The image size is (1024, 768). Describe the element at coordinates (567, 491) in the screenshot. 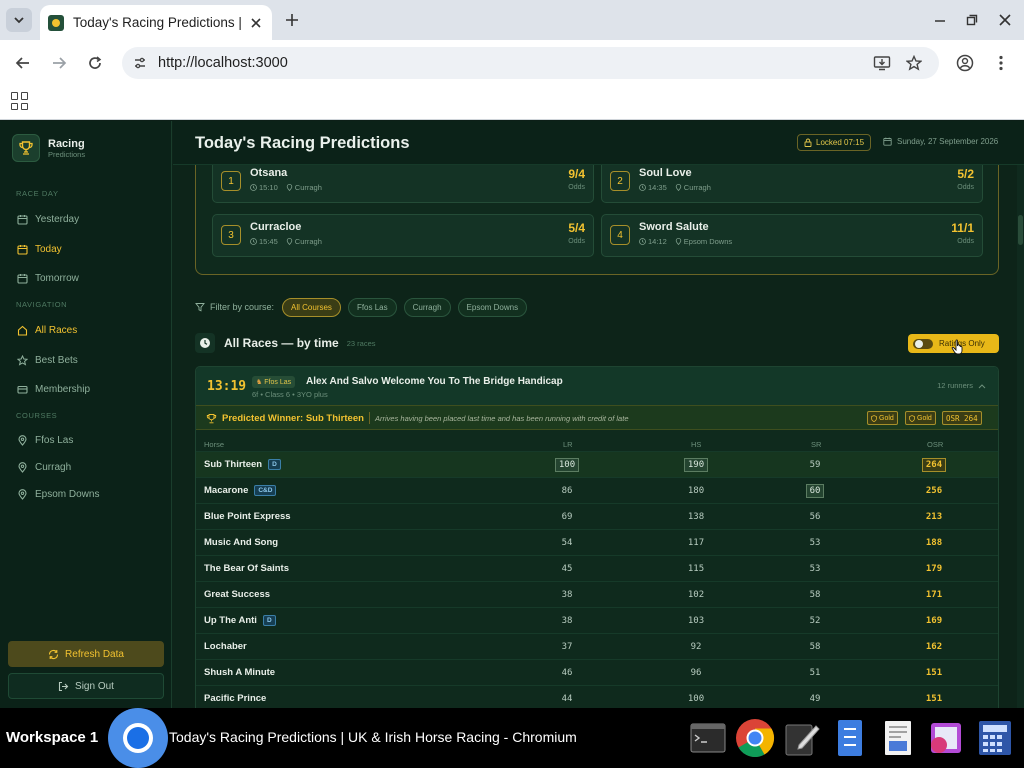

I see `lr-cell: 86` at that location.